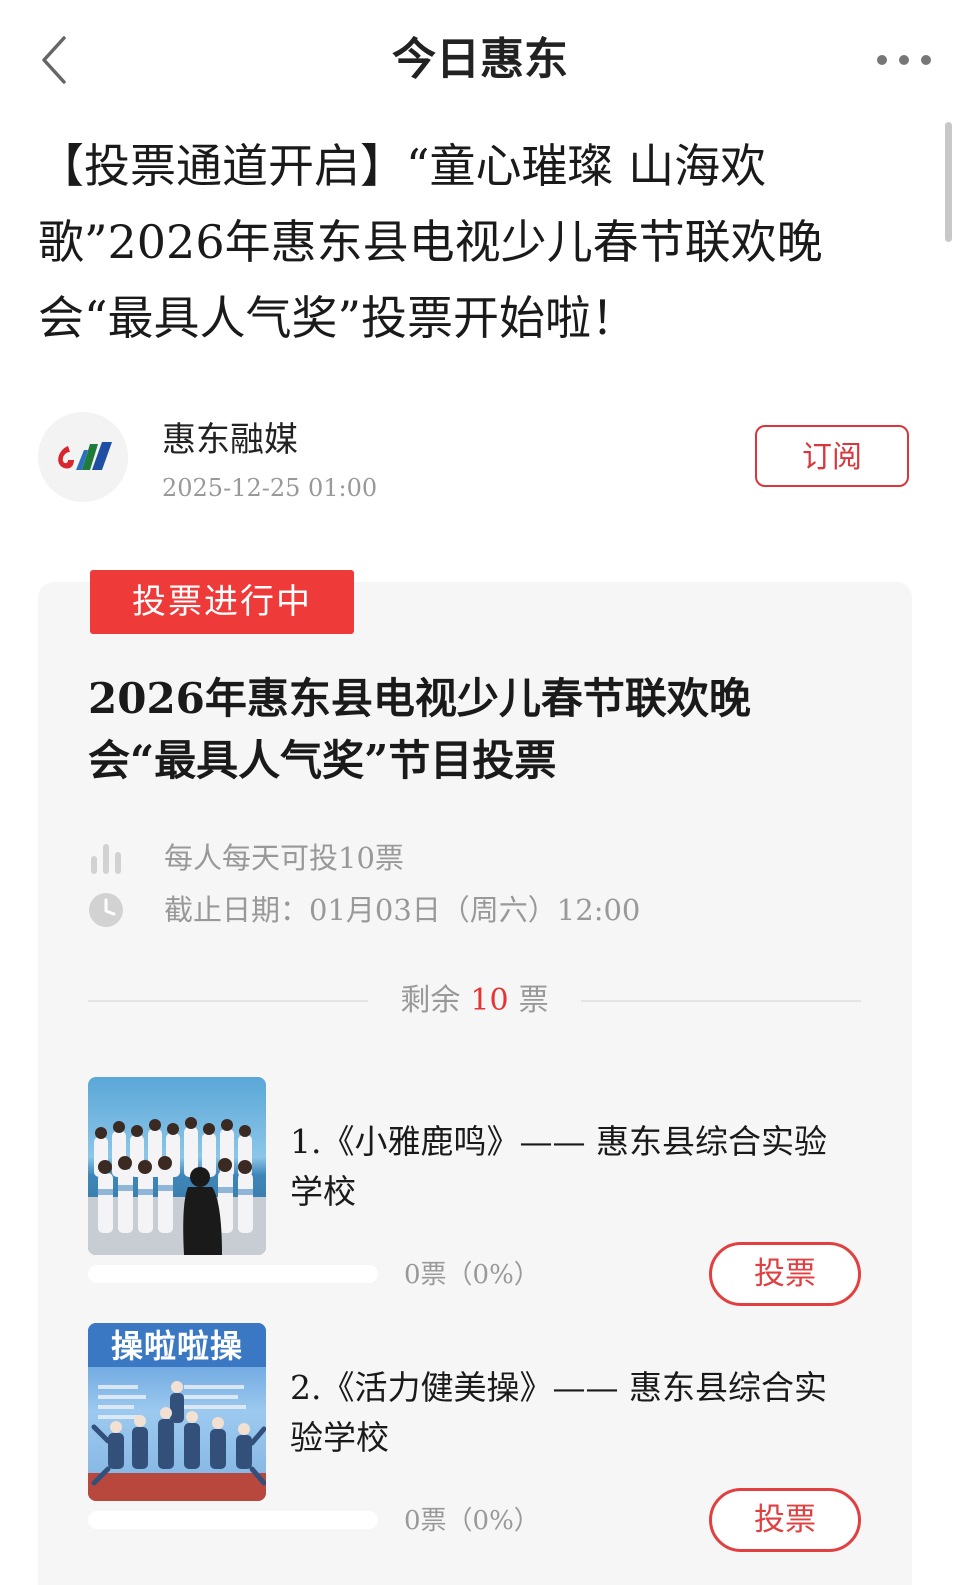  Describe the element at coordinates (489, 1000) in the screenshot. I see `remaining-count: 10` at that location.